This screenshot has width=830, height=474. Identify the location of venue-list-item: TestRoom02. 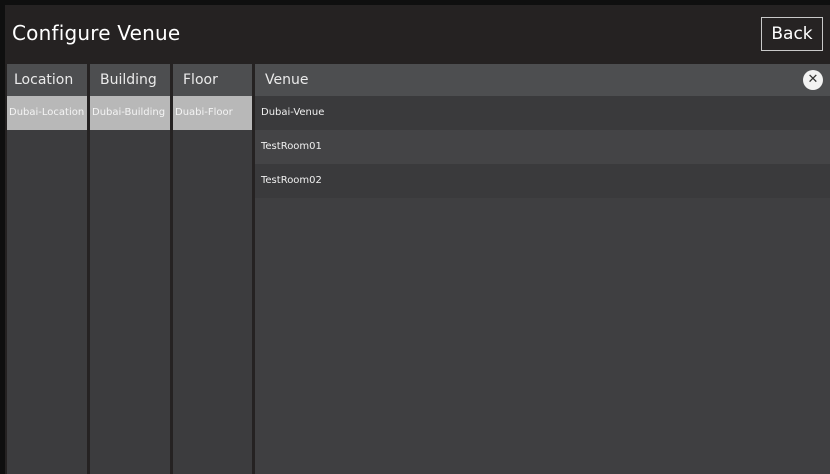
(542, 181).